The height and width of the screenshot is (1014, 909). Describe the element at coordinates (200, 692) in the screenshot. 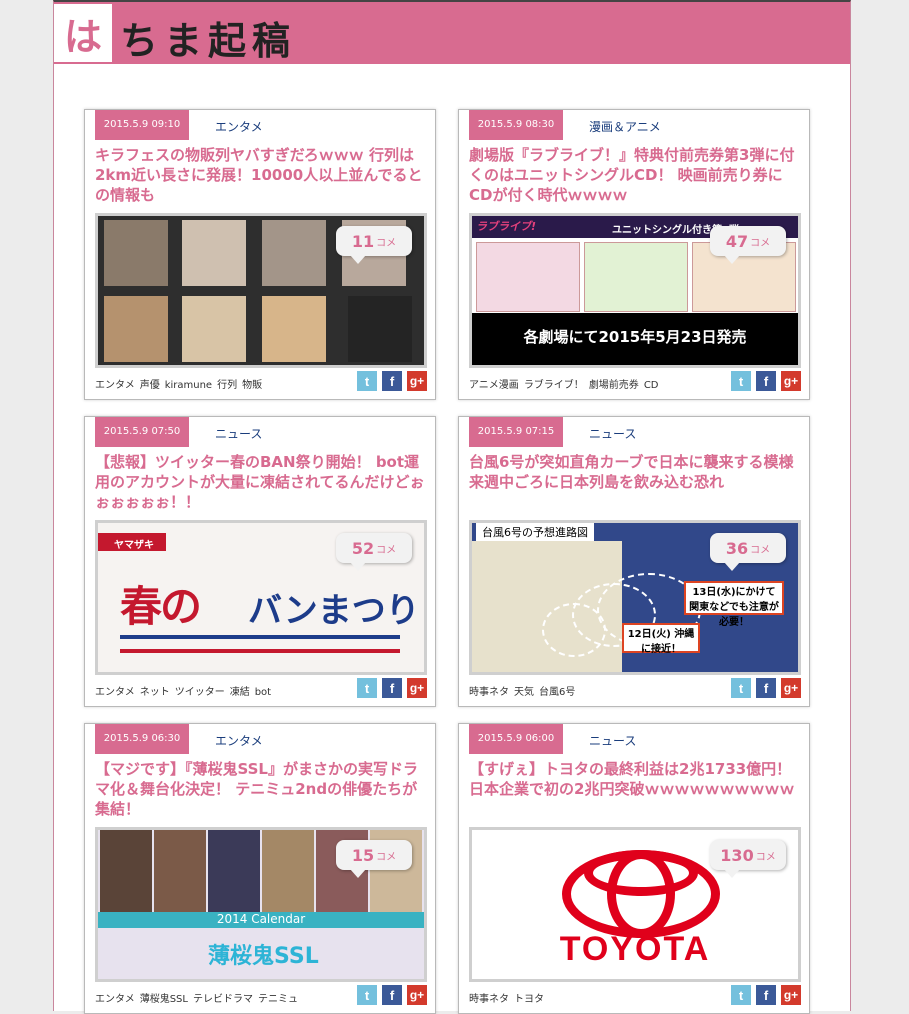

I see `tag: ツイッター` at that location.